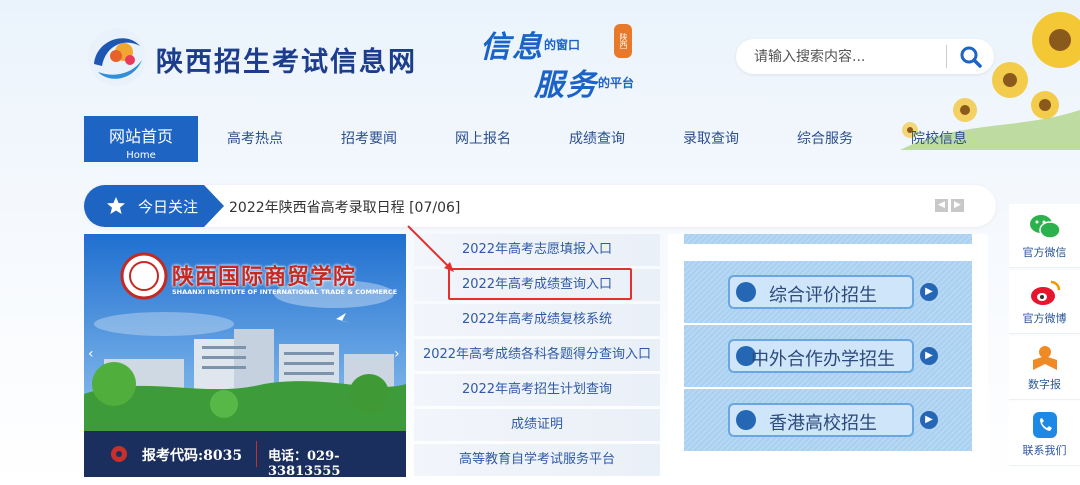 The width and height of the screenshot is (1080, 485). Describe the element at coordinates (256, 454) in the screenshot. I see `banner-separator` at that location.